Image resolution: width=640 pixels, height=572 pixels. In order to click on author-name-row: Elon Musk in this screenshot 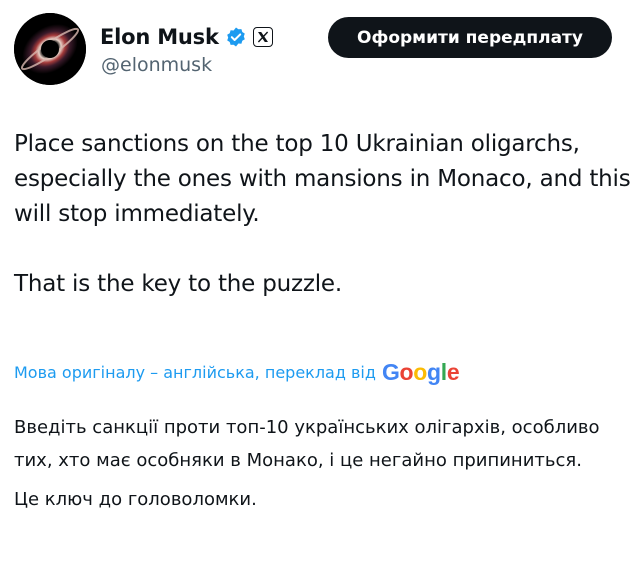, I will do `click(186, 37)`.